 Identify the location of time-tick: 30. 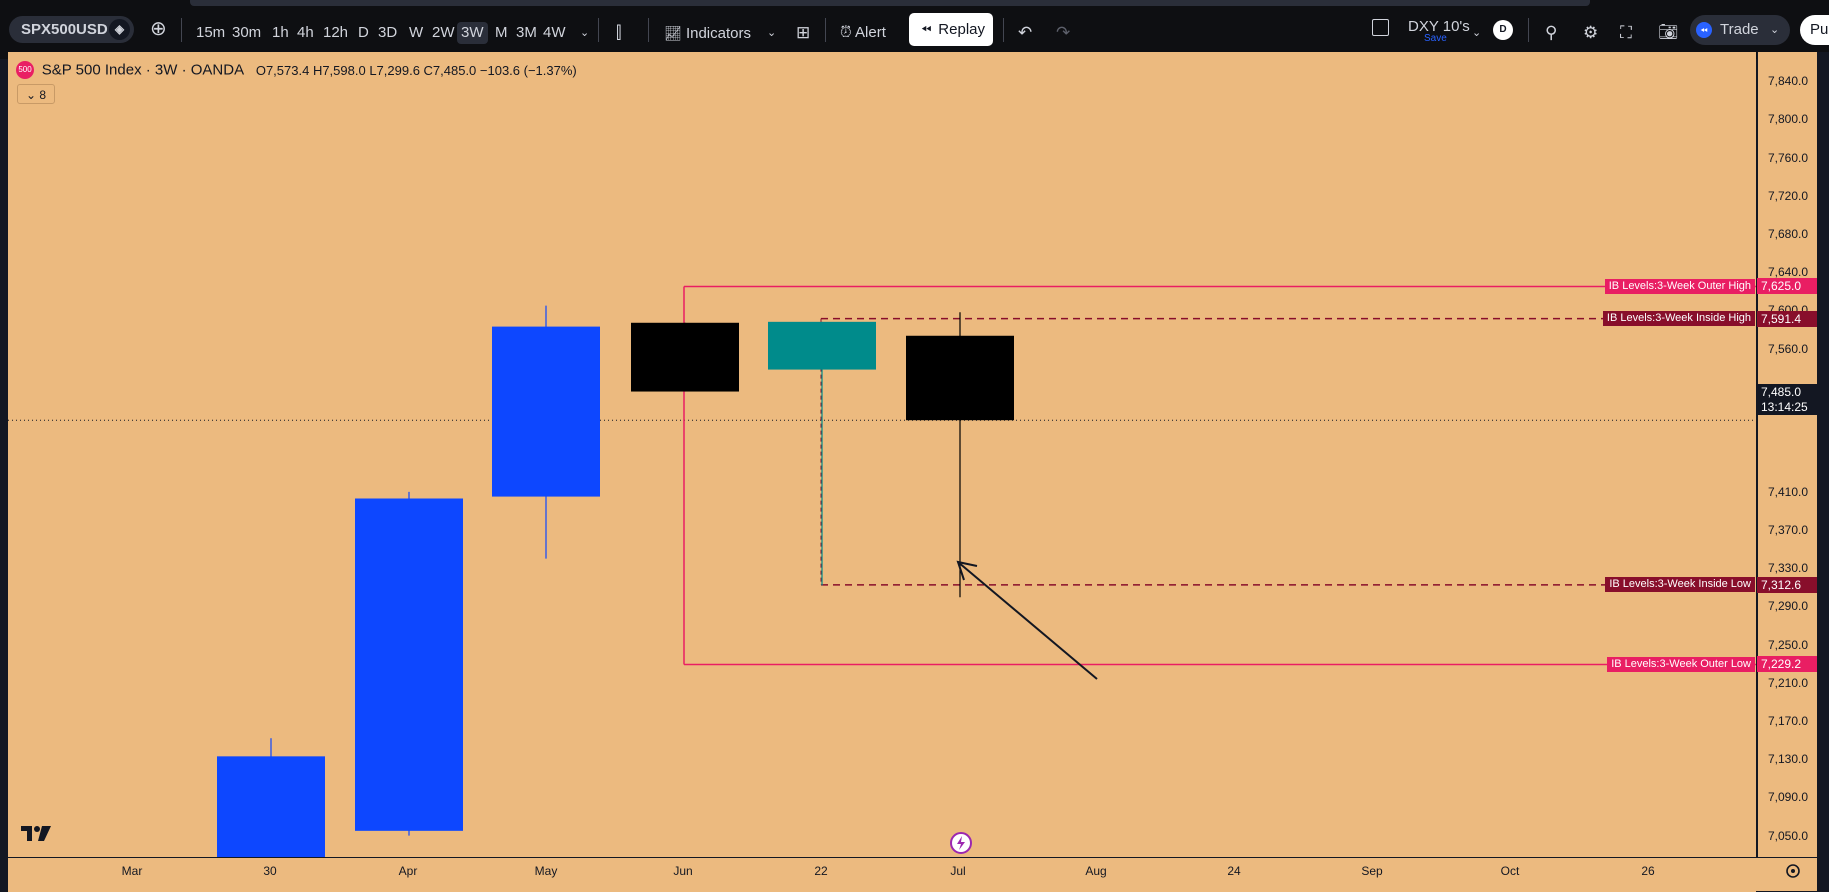
(270, 871).